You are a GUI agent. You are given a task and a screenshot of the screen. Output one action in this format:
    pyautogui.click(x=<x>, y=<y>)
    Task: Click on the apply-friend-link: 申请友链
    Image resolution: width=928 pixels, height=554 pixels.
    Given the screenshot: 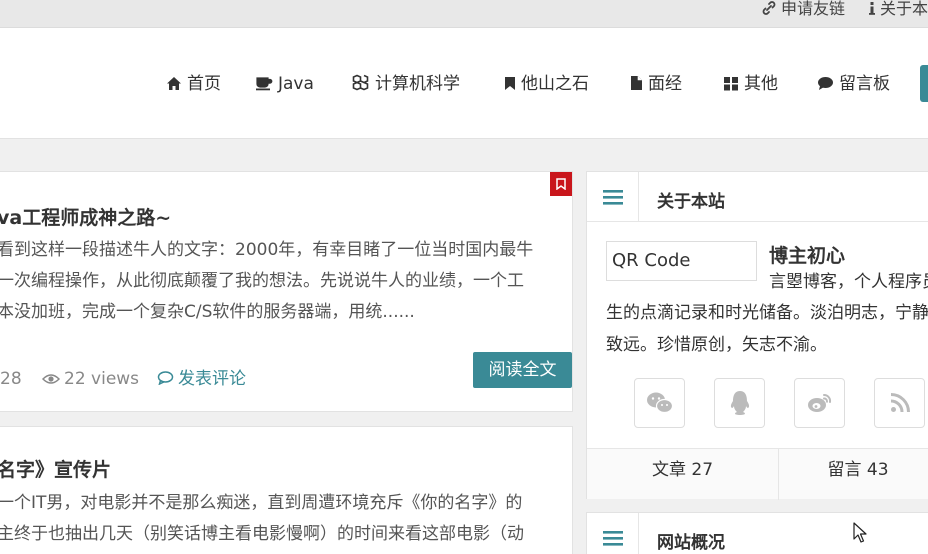 What is the action you would take?
    pyautogui.click(x=803, y=9)
    